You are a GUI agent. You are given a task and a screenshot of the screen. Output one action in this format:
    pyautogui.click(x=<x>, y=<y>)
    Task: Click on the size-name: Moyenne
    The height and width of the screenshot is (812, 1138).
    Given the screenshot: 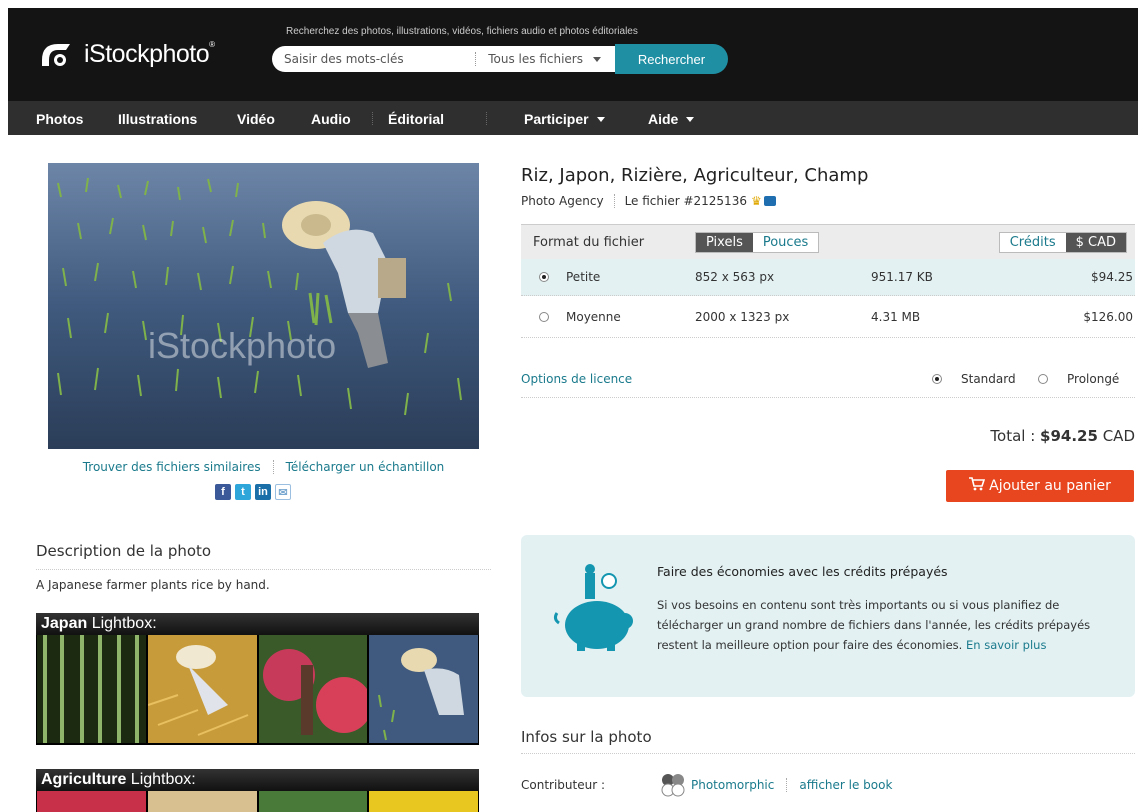 What is the action you would take?
    pyautogui.click(x=593, y=316)
    